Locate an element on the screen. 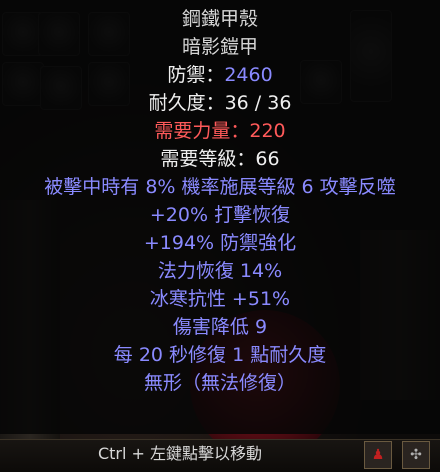  mod-line: +20% 打擊恢復 is located at coordinates (220, 215).